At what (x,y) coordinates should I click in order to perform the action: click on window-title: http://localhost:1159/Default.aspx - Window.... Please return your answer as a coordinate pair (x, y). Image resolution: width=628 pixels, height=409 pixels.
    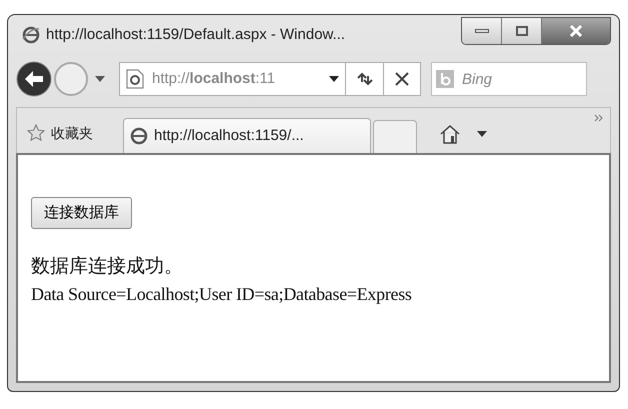
    Looking at the image, I should click on (196, 34).